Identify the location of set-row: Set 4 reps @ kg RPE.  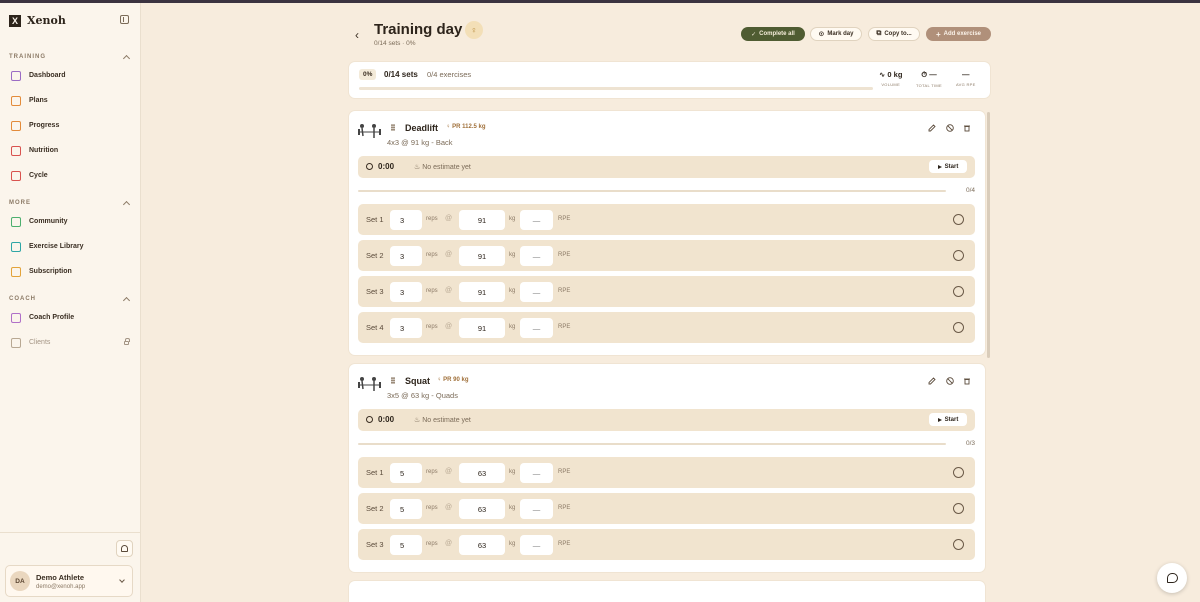
(666, 327).